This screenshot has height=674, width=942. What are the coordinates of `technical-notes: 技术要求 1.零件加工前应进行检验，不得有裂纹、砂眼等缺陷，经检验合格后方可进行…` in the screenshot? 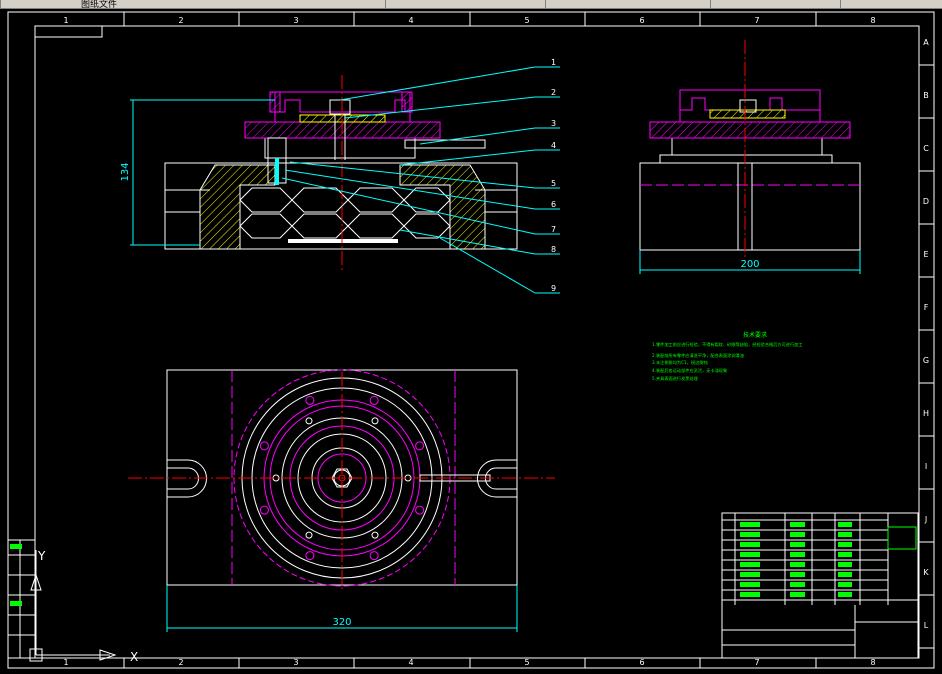 It's located at (727, 356).